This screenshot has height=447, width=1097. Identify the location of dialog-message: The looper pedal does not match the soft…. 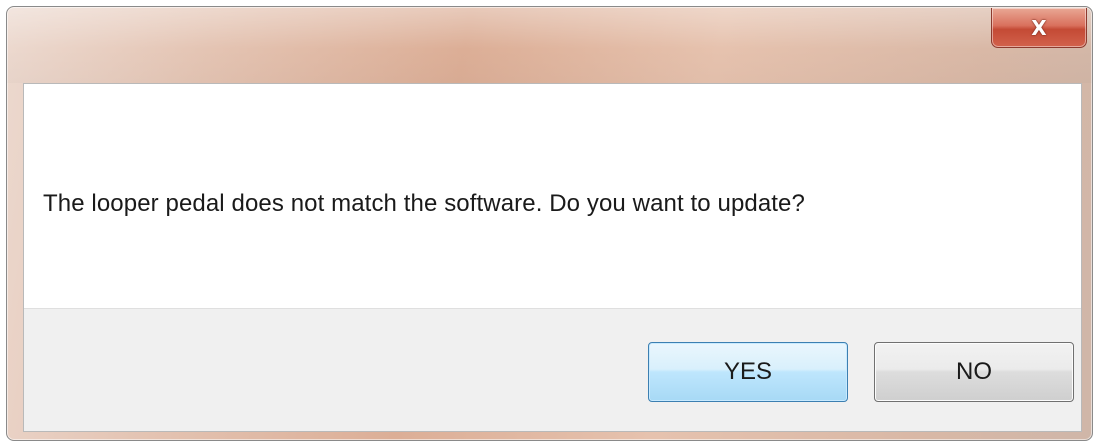
(424, 203).